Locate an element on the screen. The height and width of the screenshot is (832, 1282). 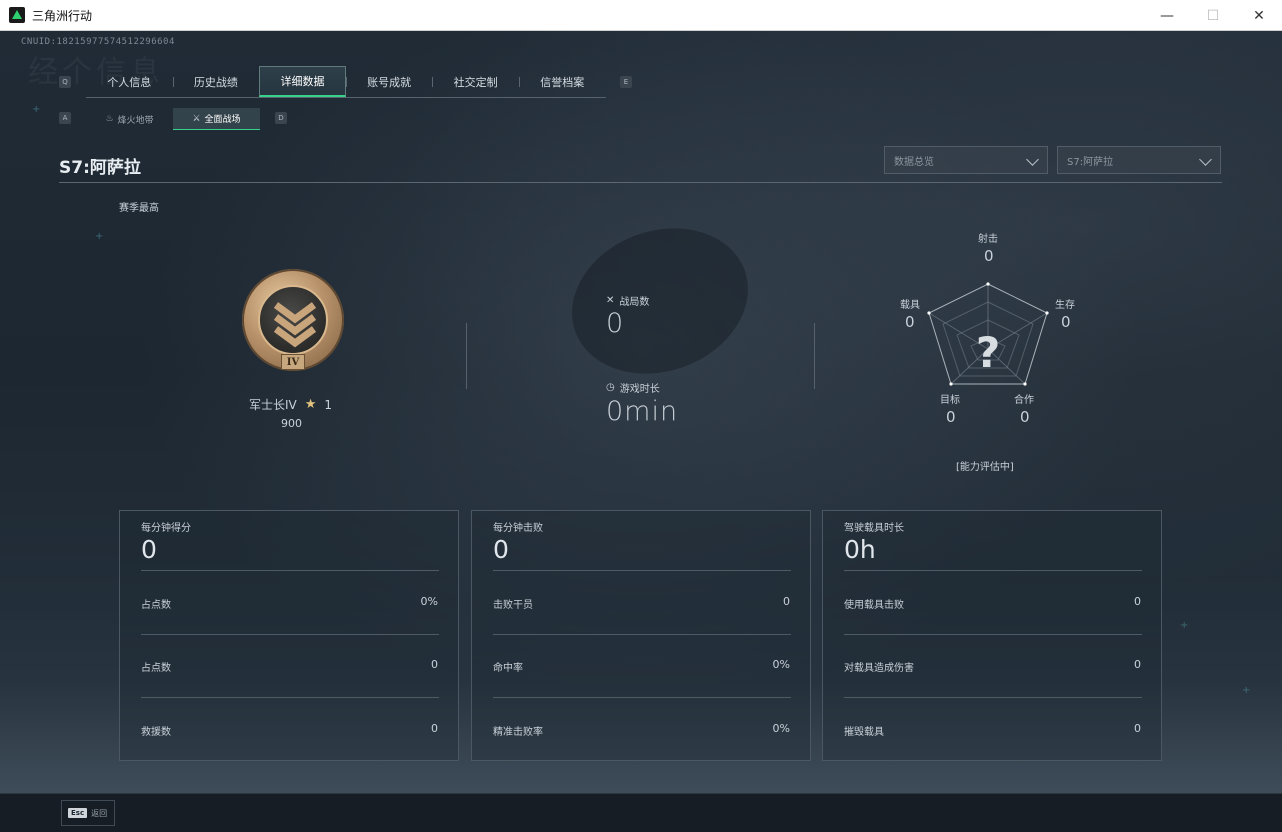
ability-status: [能力评估中] is located at coordinates (985, 467).